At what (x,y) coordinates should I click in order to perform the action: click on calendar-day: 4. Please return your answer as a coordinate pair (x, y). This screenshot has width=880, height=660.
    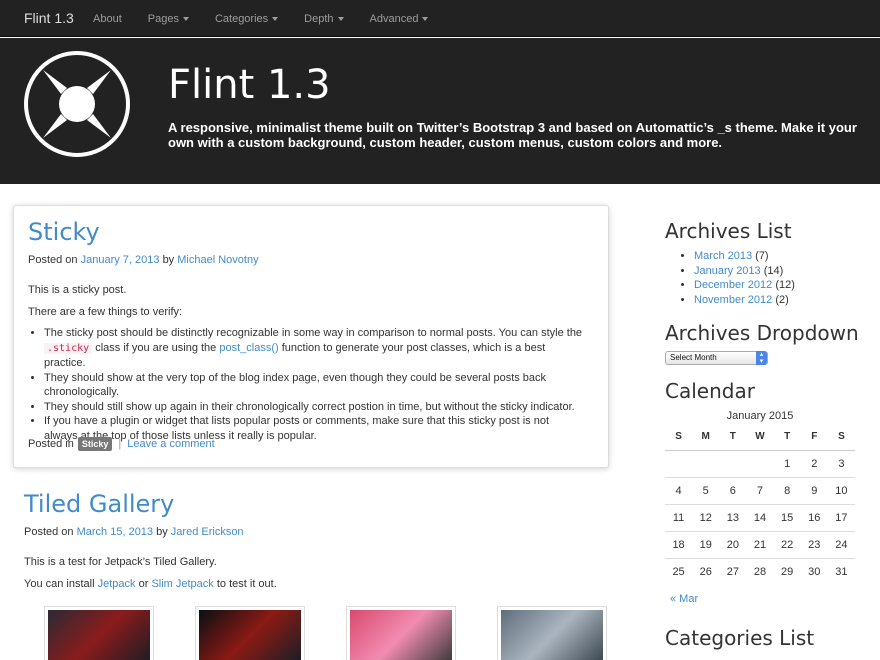
    Looking at the image, I should click on (679, 490).